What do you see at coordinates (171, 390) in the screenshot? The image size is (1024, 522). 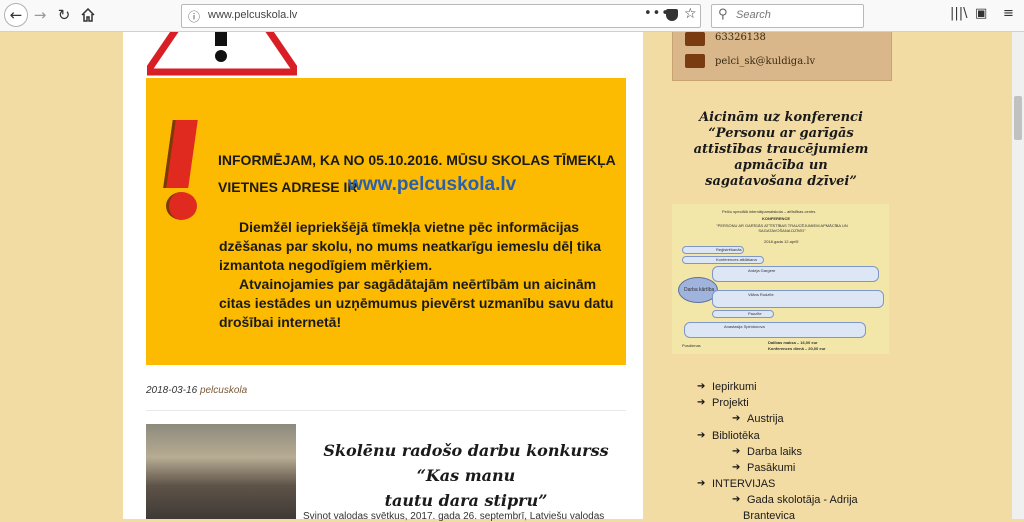 I see `post-date: 2018-03-16` at bounding box center [171, 390].